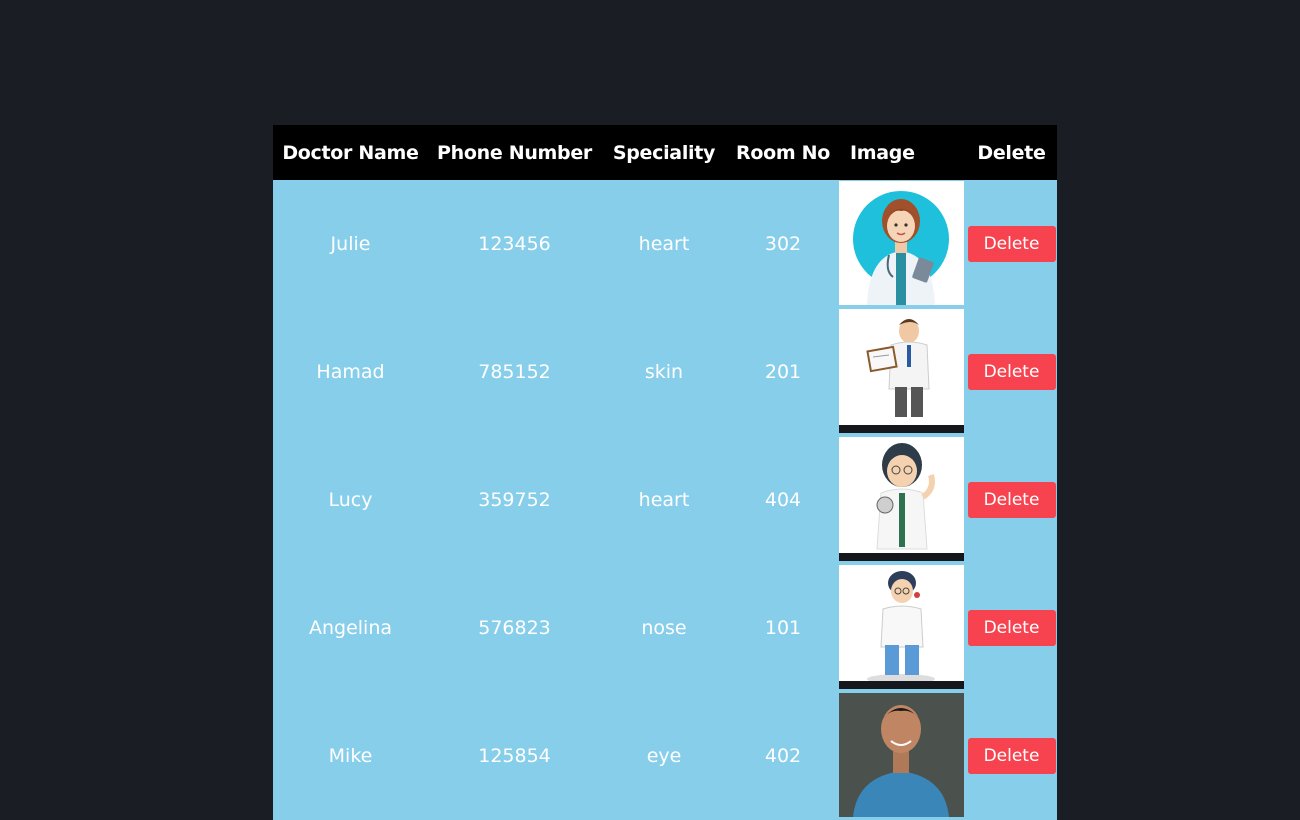 The width and height of the screenshot is (1300, 820). I want to click on phone-number-cell: 576823, so click(514, 628).